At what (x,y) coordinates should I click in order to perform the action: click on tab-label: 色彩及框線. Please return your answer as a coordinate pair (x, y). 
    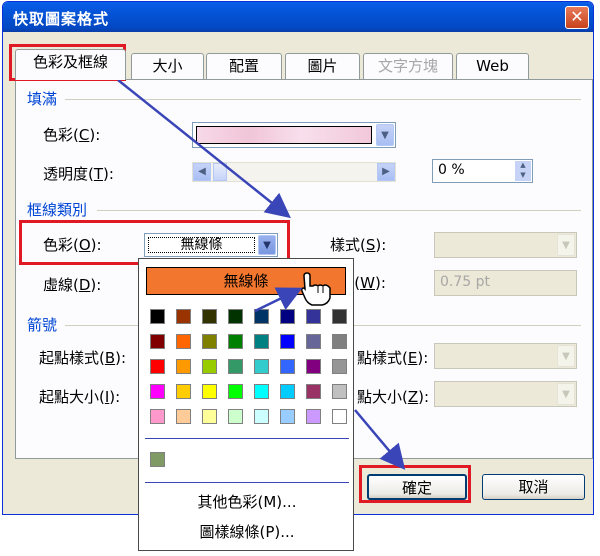
    Looking at the image, I should click on (70, 62).